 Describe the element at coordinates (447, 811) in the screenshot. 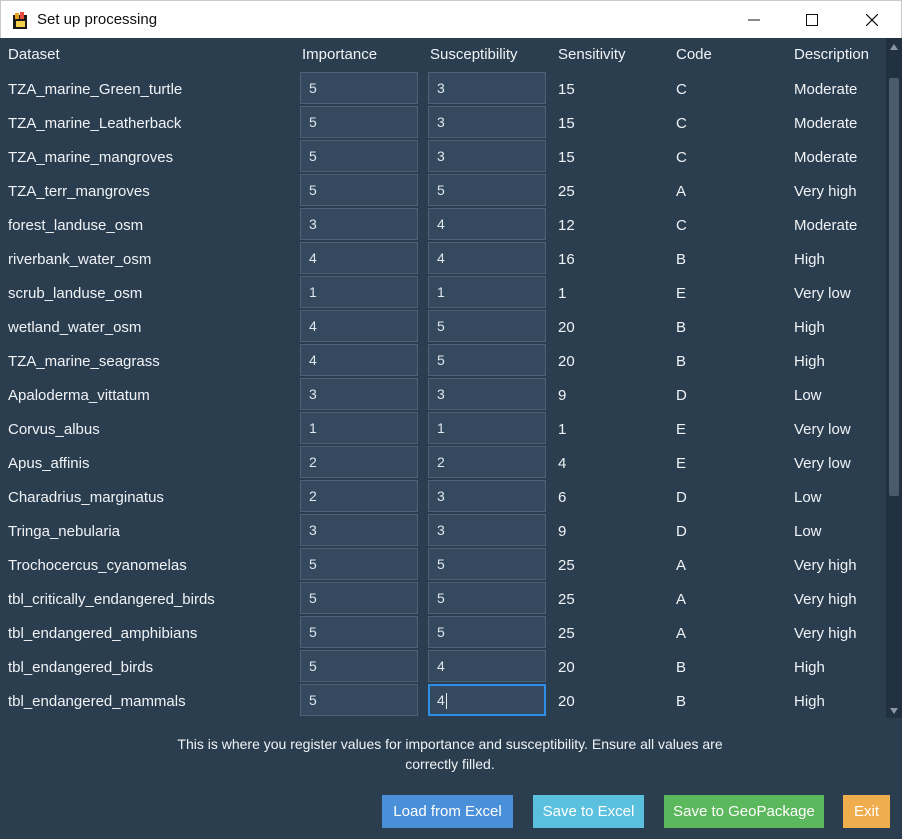

I see `load-from-excel-button: Load from Excel` at that location.